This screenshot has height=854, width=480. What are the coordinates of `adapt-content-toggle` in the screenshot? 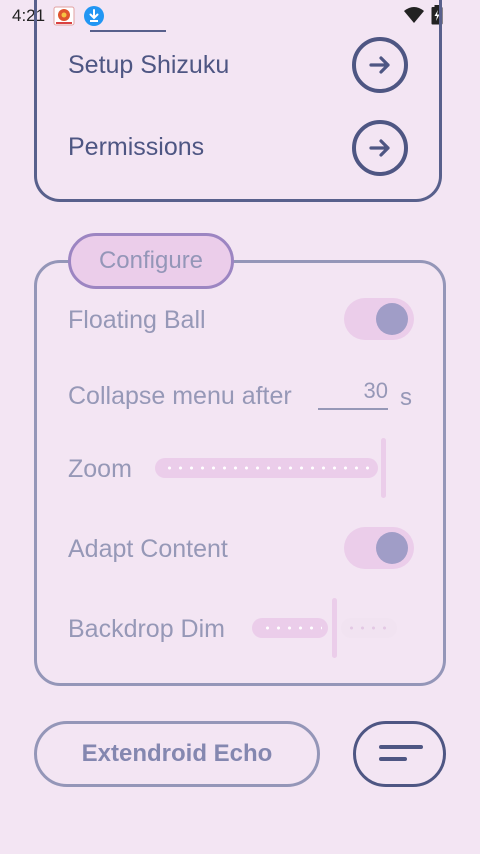 It's located at (379, 548).